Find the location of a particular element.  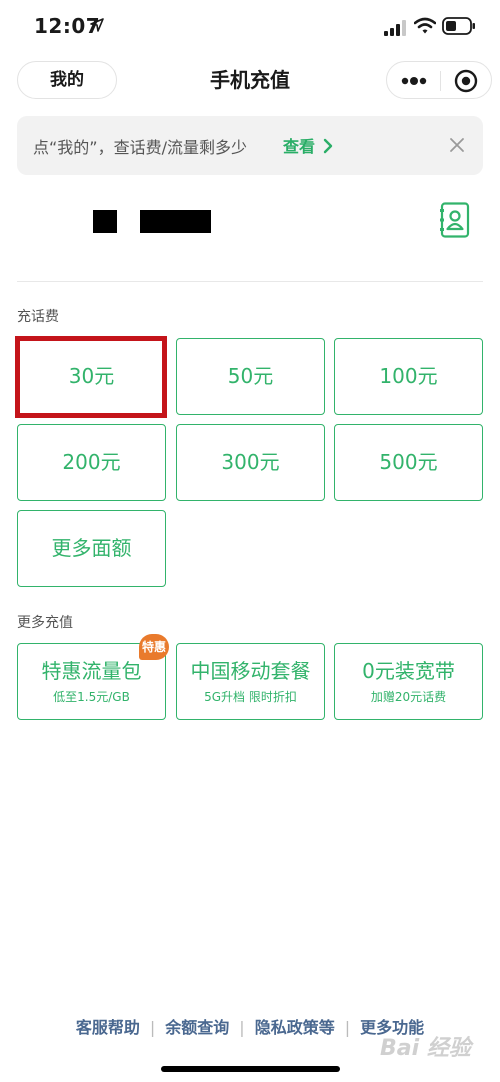

amount-option-30: 30元 is located at coordinates (91, 376).